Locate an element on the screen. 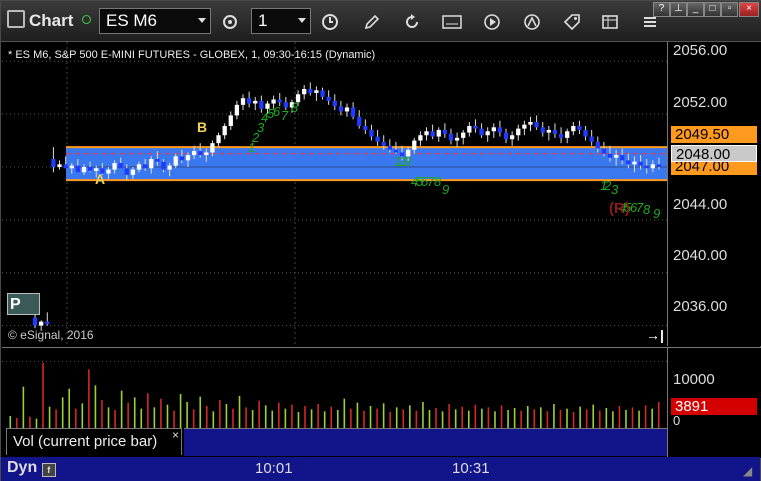  link-status-icon is located at coordinates (86, 19).